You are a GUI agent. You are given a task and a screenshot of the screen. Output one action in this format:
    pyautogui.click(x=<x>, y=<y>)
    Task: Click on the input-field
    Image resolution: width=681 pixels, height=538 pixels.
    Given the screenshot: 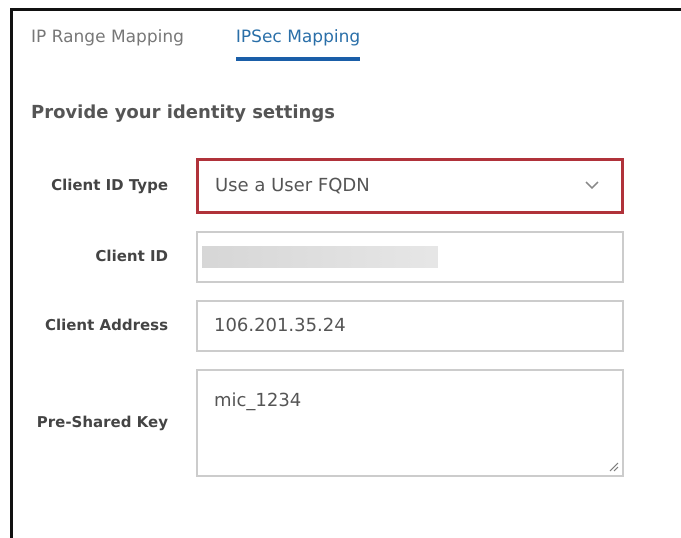 What is the action you would take?
    pyautogui.click(x=410, y=256)
    